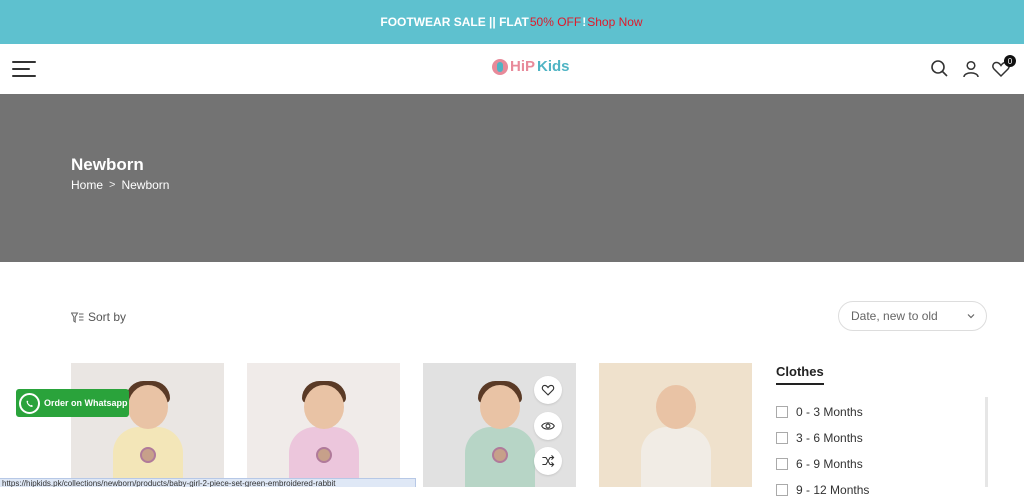 This screenshot has height=503, width=1024. I want to click on sort-select: Date, new to old, so click(912, 316).